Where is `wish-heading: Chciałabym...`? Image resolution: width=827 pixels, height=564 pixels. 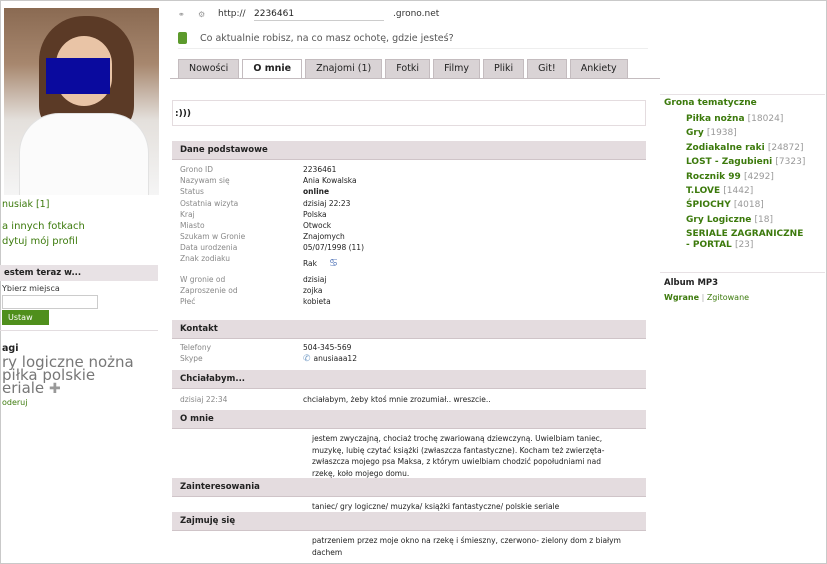
wish-heading: Chciałabym... is located at coordinates (409, 379).